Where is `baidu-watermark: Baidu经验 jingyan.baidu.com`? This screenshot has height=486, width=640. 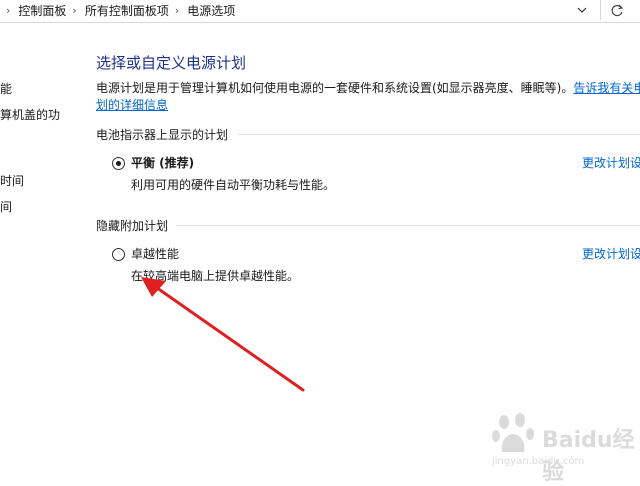 baidu-watermark: Baidu经验 jingyan.baidu.com is located at coordinates (565, 447).